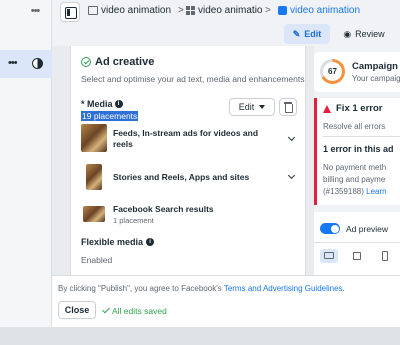  What do you see at coordinates (97, 104) in the screenshot?
I see `media-label-text: * Media` at bounding box center [97, 104].